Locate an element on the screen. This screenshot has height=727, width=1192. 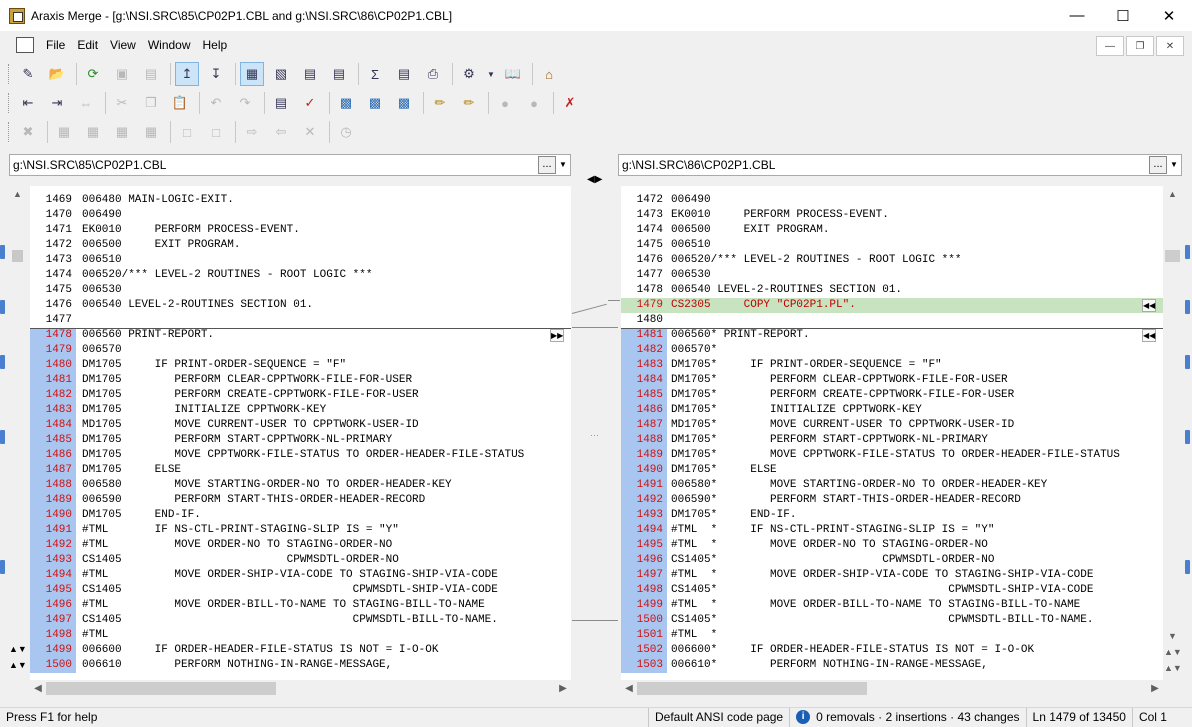
code-line: 1472 006490 is located at coordinates (892, 200).